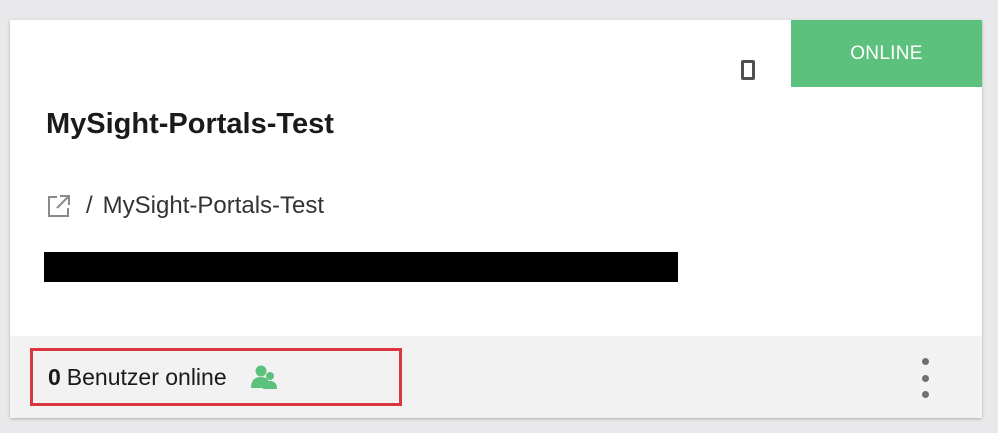 The width and height of the screenshot is (998, 433). I want to click on portal-link: / MySight-Portals-Test, so click(185, 206).